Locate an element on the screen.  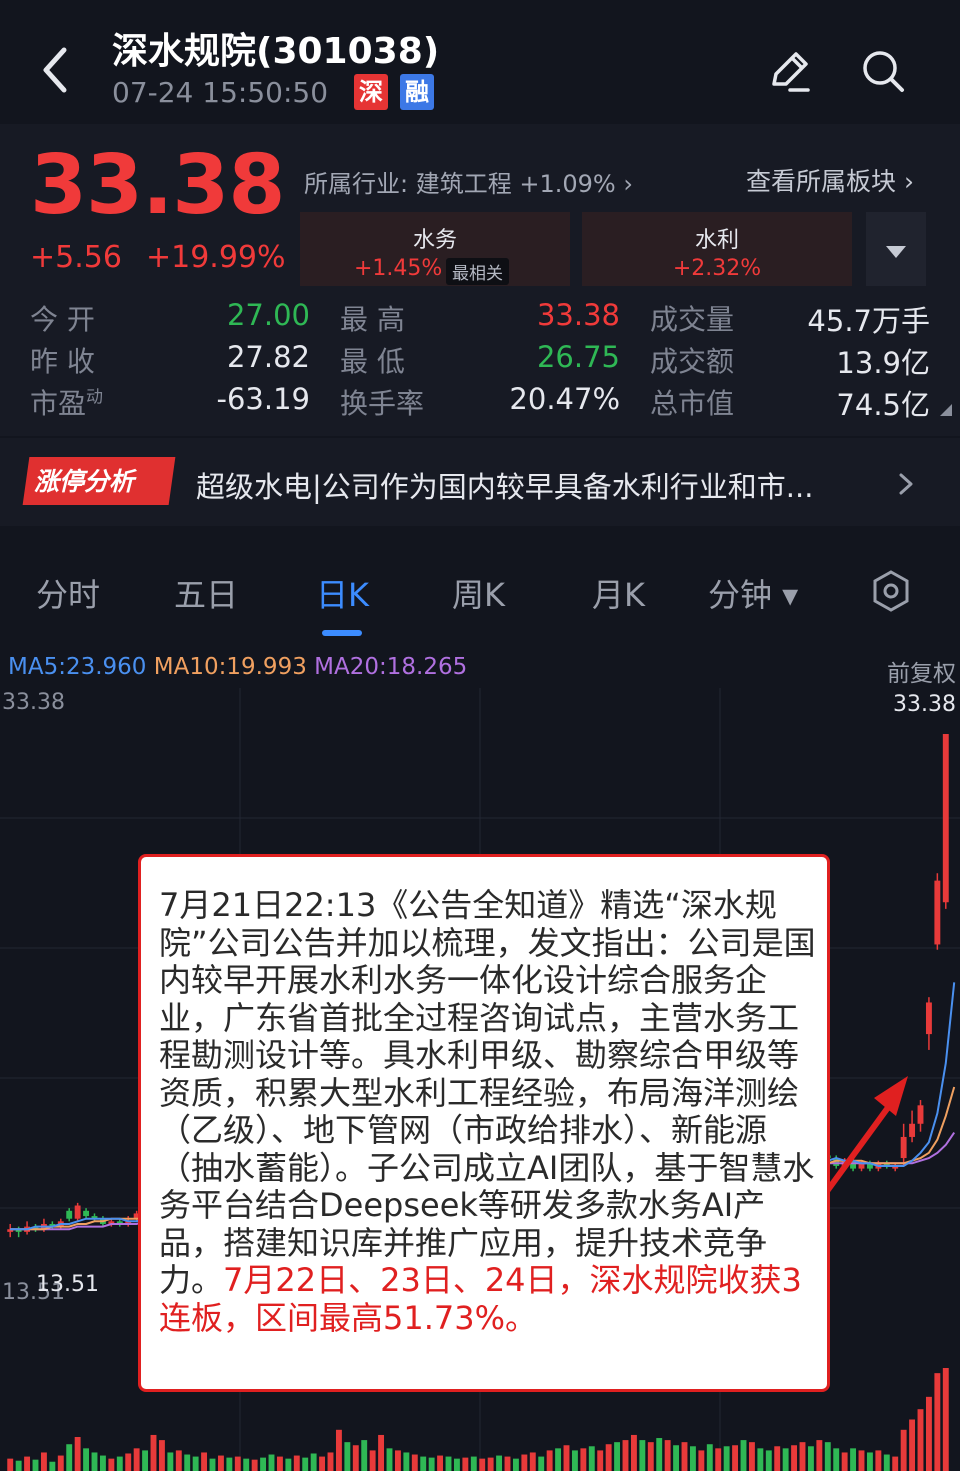
view-sectors-link: 查看所属板块 › is located at coordinates (830, 180).